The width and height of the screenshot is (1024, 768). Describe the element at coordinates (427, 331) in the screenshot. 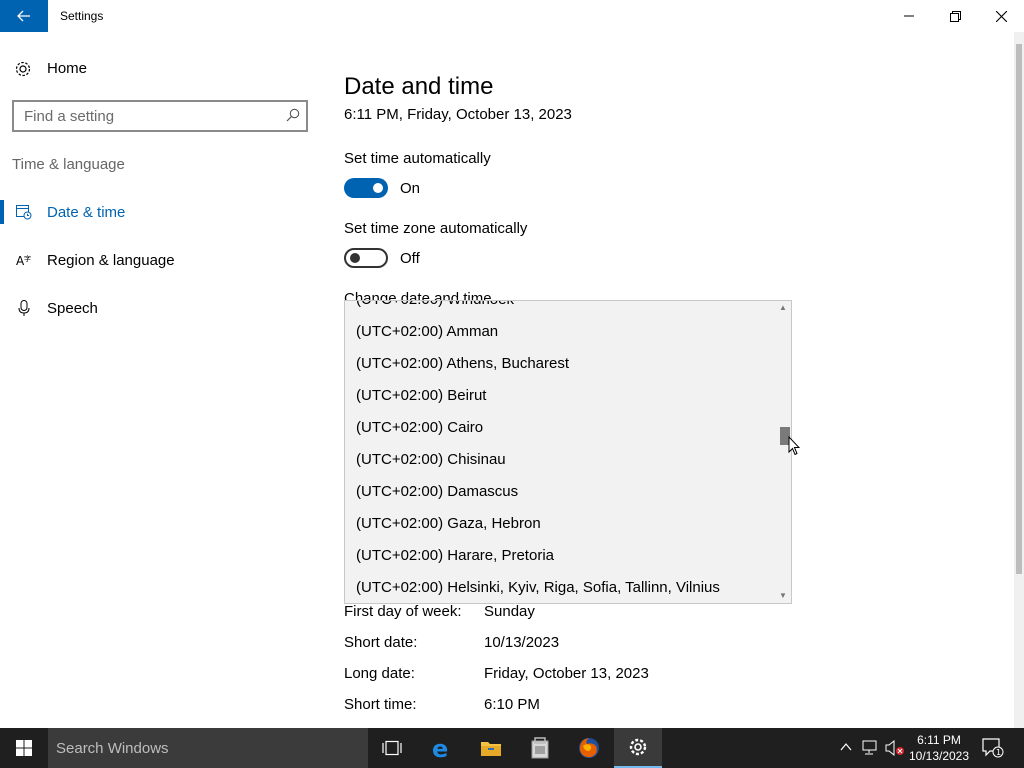

I see `list-item: (UTC+02:00) Amman` at that location.